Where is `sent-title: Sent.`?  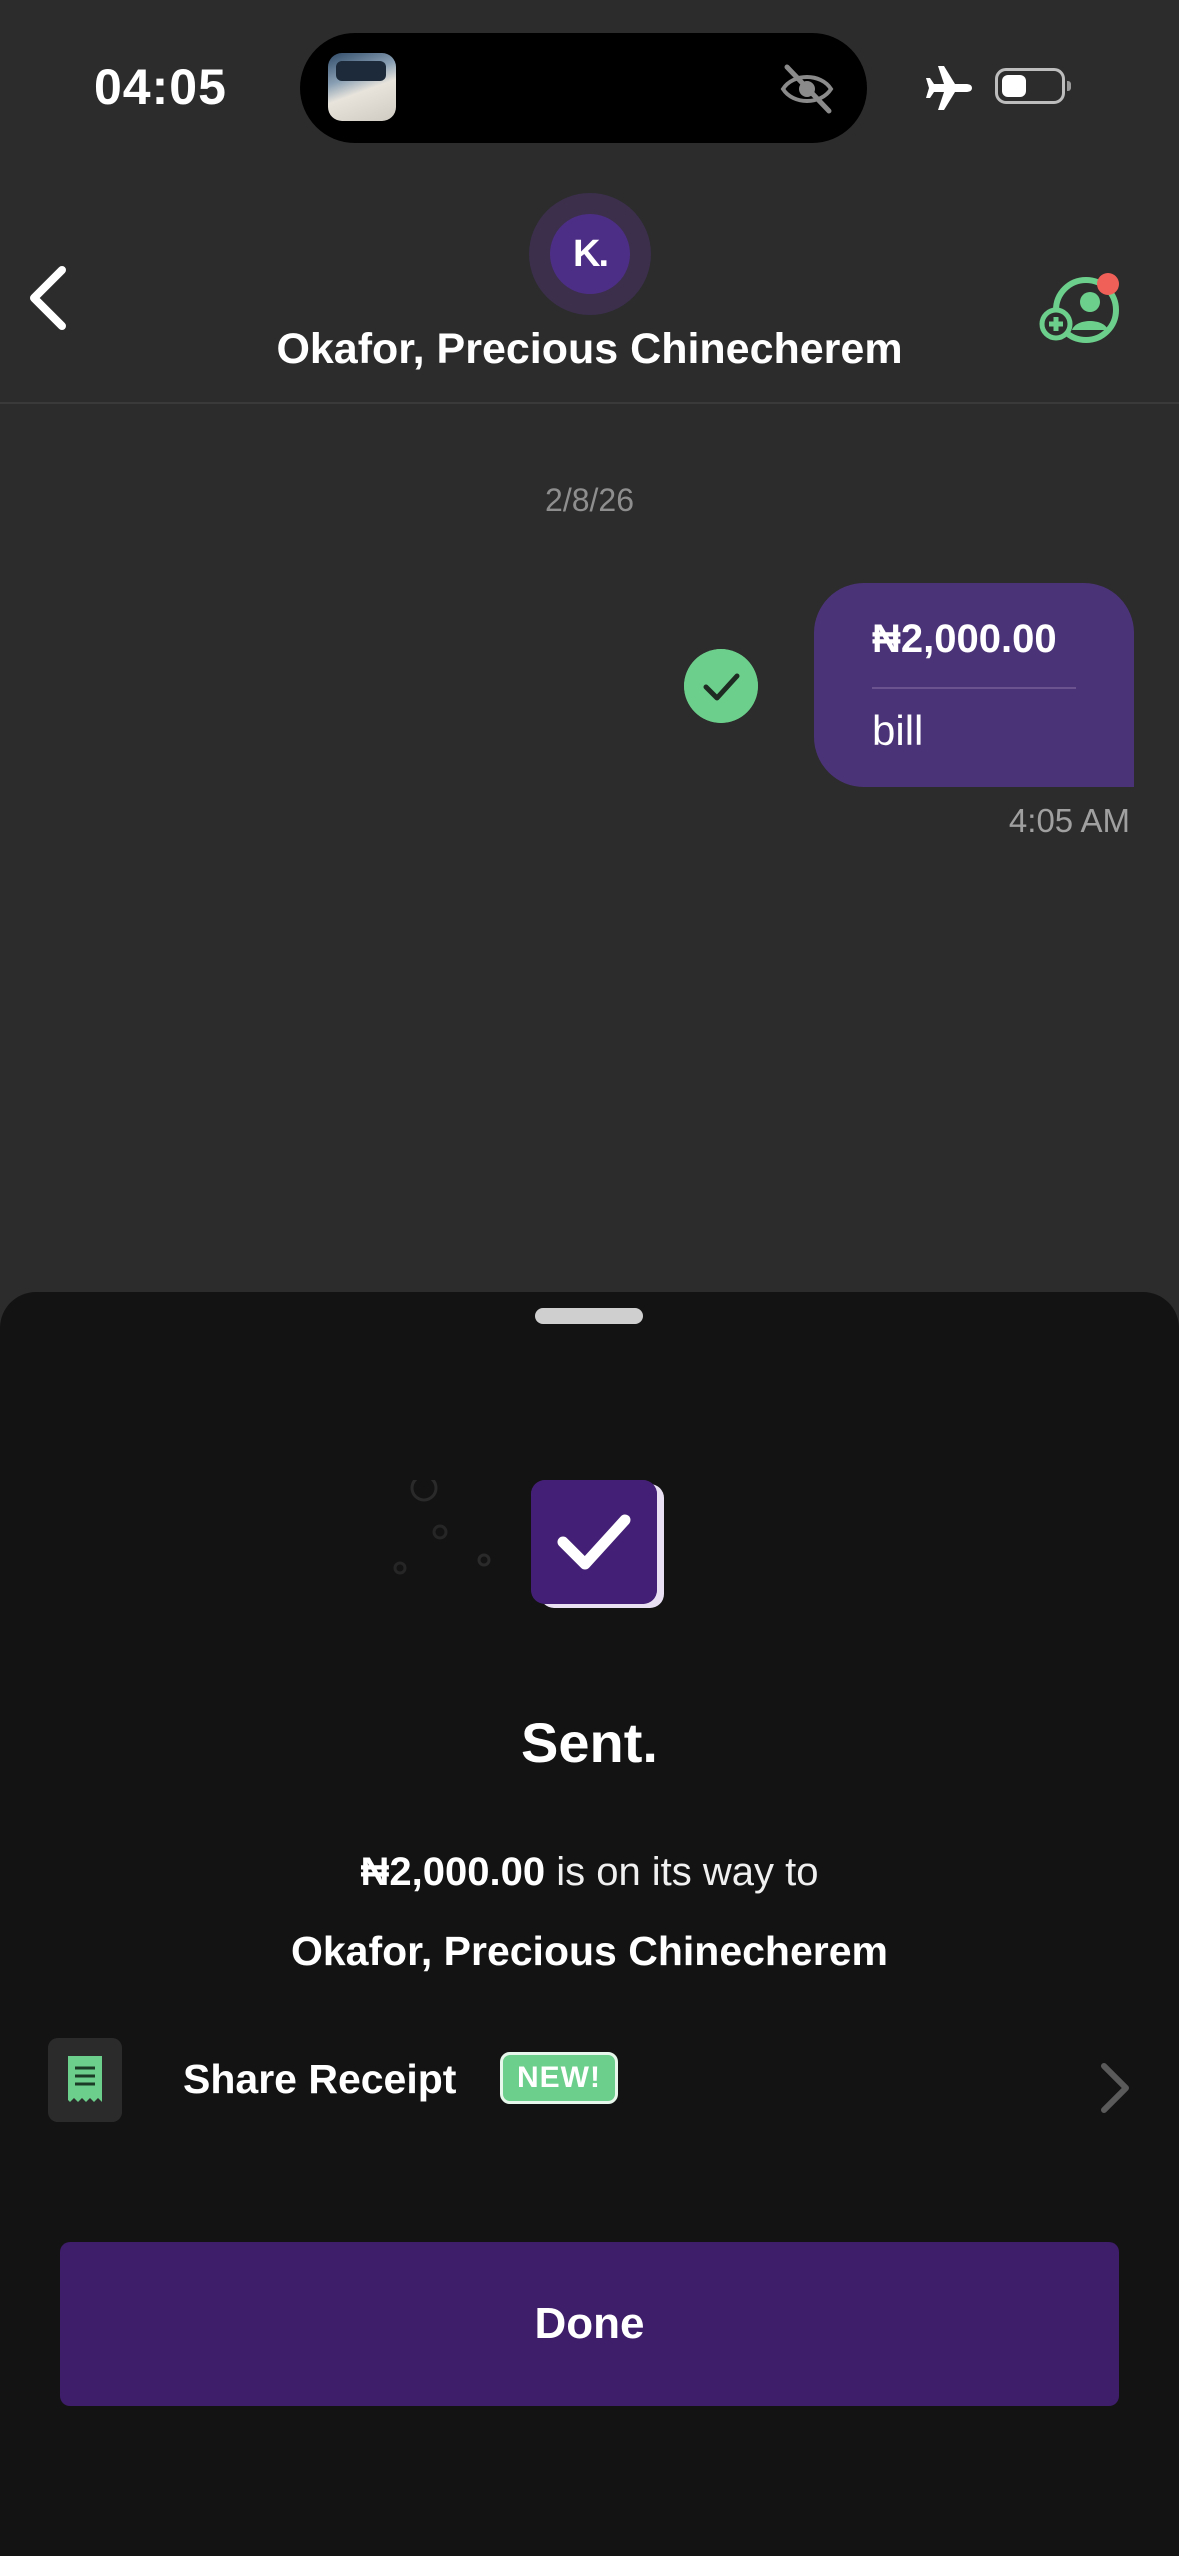
sent-title: Sent. is located at coordinates (589, 1742).